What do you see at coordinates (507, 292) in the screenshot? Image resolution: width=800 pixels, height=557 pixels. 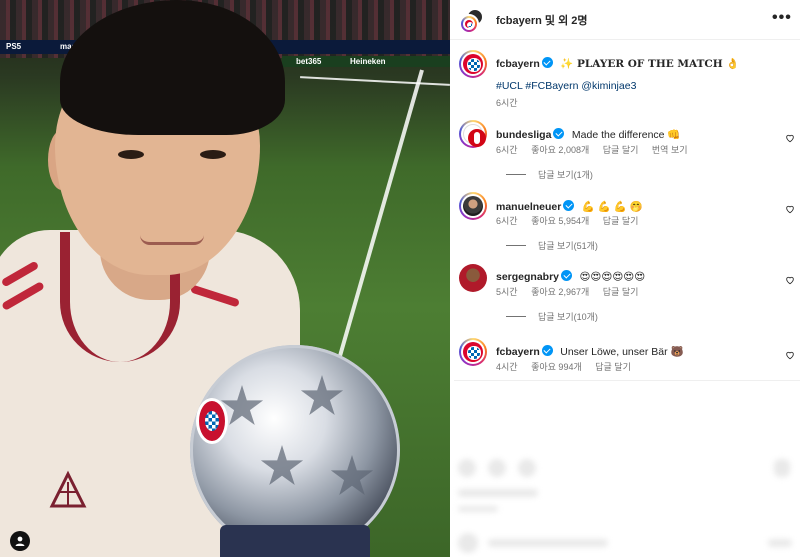 I see `comment-time: 5시간` at bounding box center [507, 292].